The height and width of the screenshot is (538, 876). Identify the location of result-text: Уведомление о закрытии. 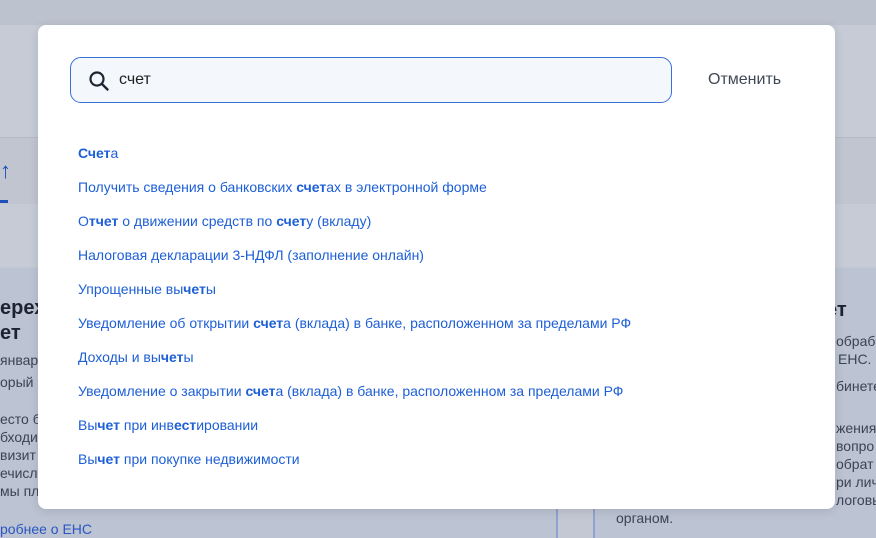
(162, 391).